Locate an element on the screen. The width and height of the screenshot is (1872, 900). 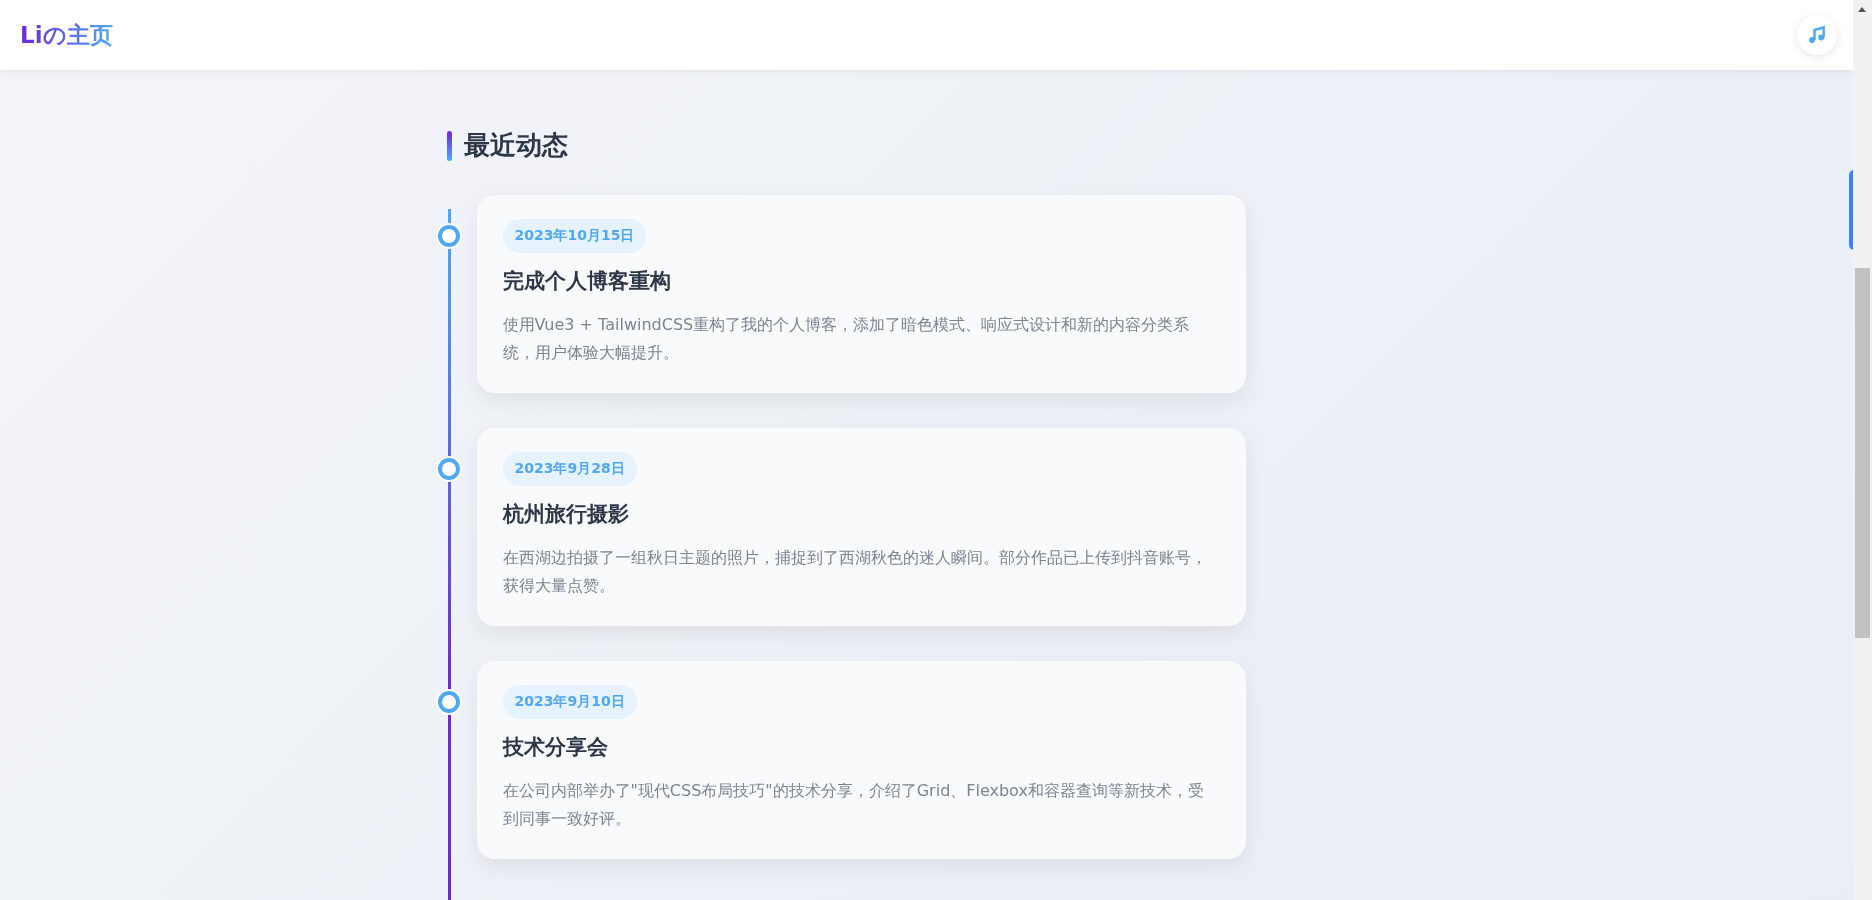
music-note-icon is located at coordinates (1817, 35).